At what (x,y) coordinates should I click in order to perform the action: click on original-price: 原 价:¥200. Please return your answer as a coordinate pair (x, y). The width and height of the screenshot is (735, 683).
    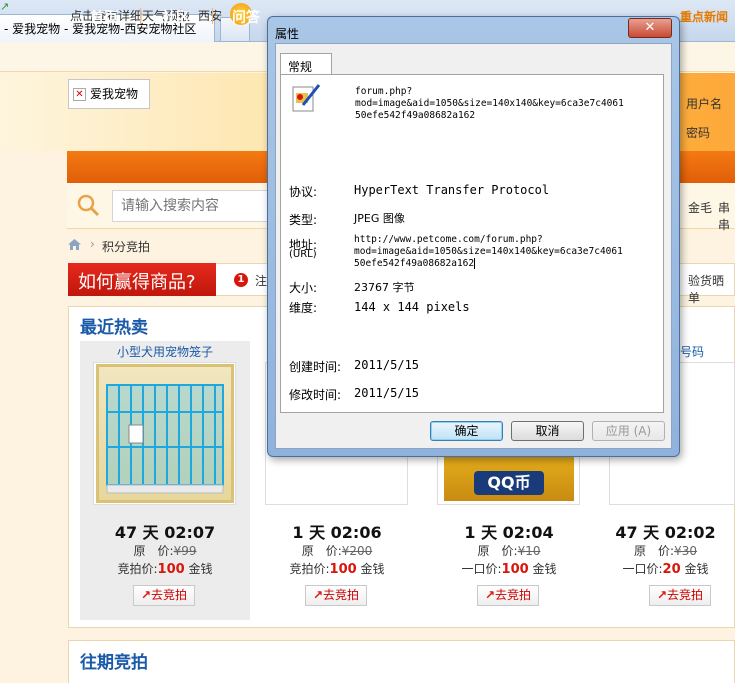
    Looking at the image, I should click on (337, 550).